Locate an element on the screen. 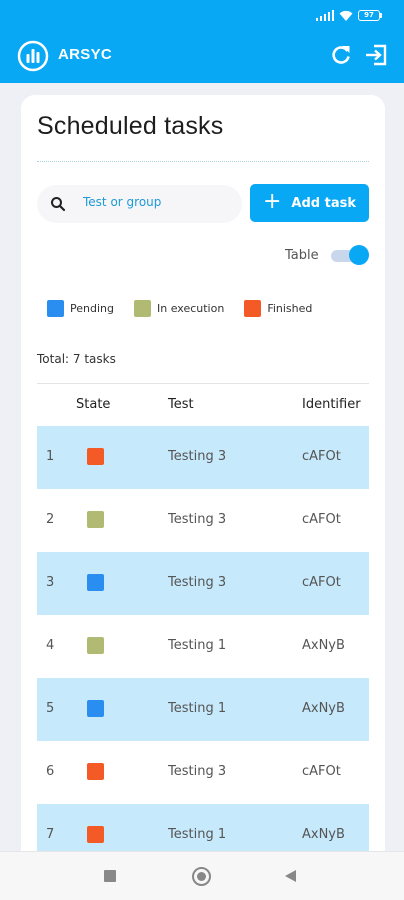 This screenshot has height=900, width=404. table-row: 1 Testing 3 cAFOt is located at coordinates (203, 457).